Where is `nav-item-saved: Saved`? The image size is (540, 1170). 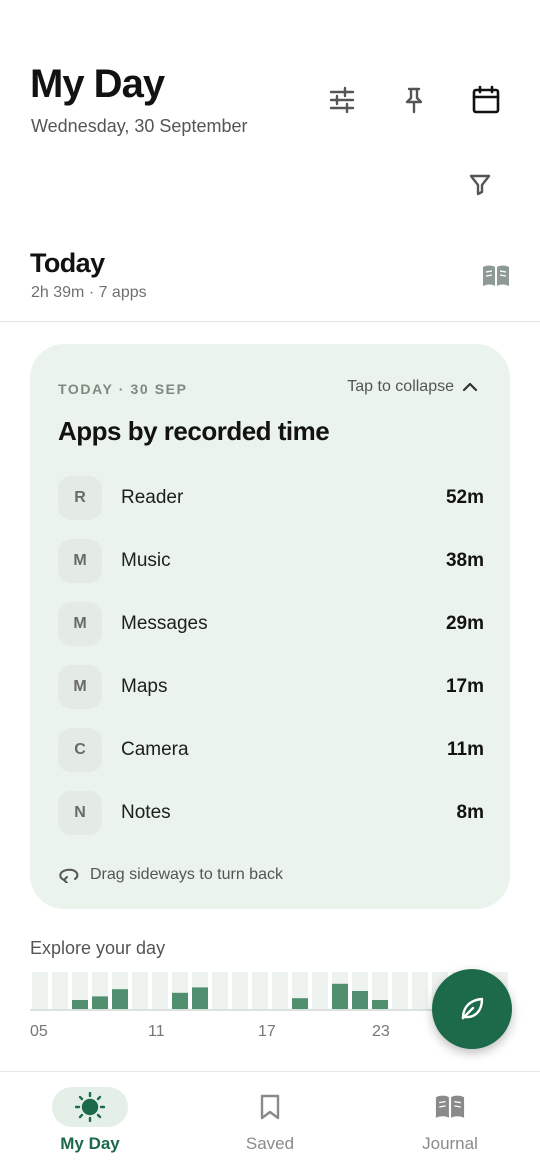 nav-item-saved: Saved is located at coordinates (270, 1121).